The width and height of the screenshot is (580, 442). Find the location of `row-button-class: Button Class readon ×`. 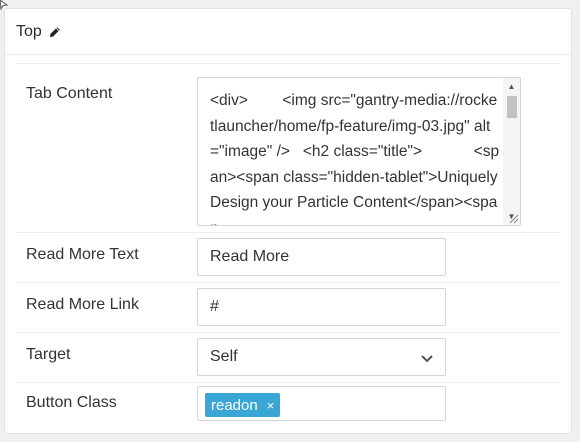

row-button-class: Button Class readon × is located at coordinates (288, 407).